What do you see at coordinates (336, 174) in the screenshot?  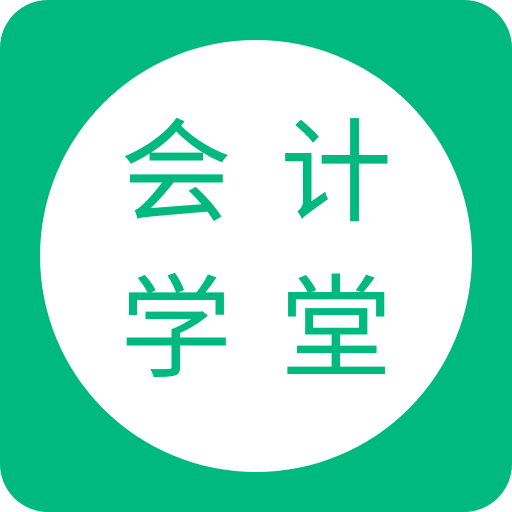 I see `logo-character-ji: 计` at bounding box center [336, 174].